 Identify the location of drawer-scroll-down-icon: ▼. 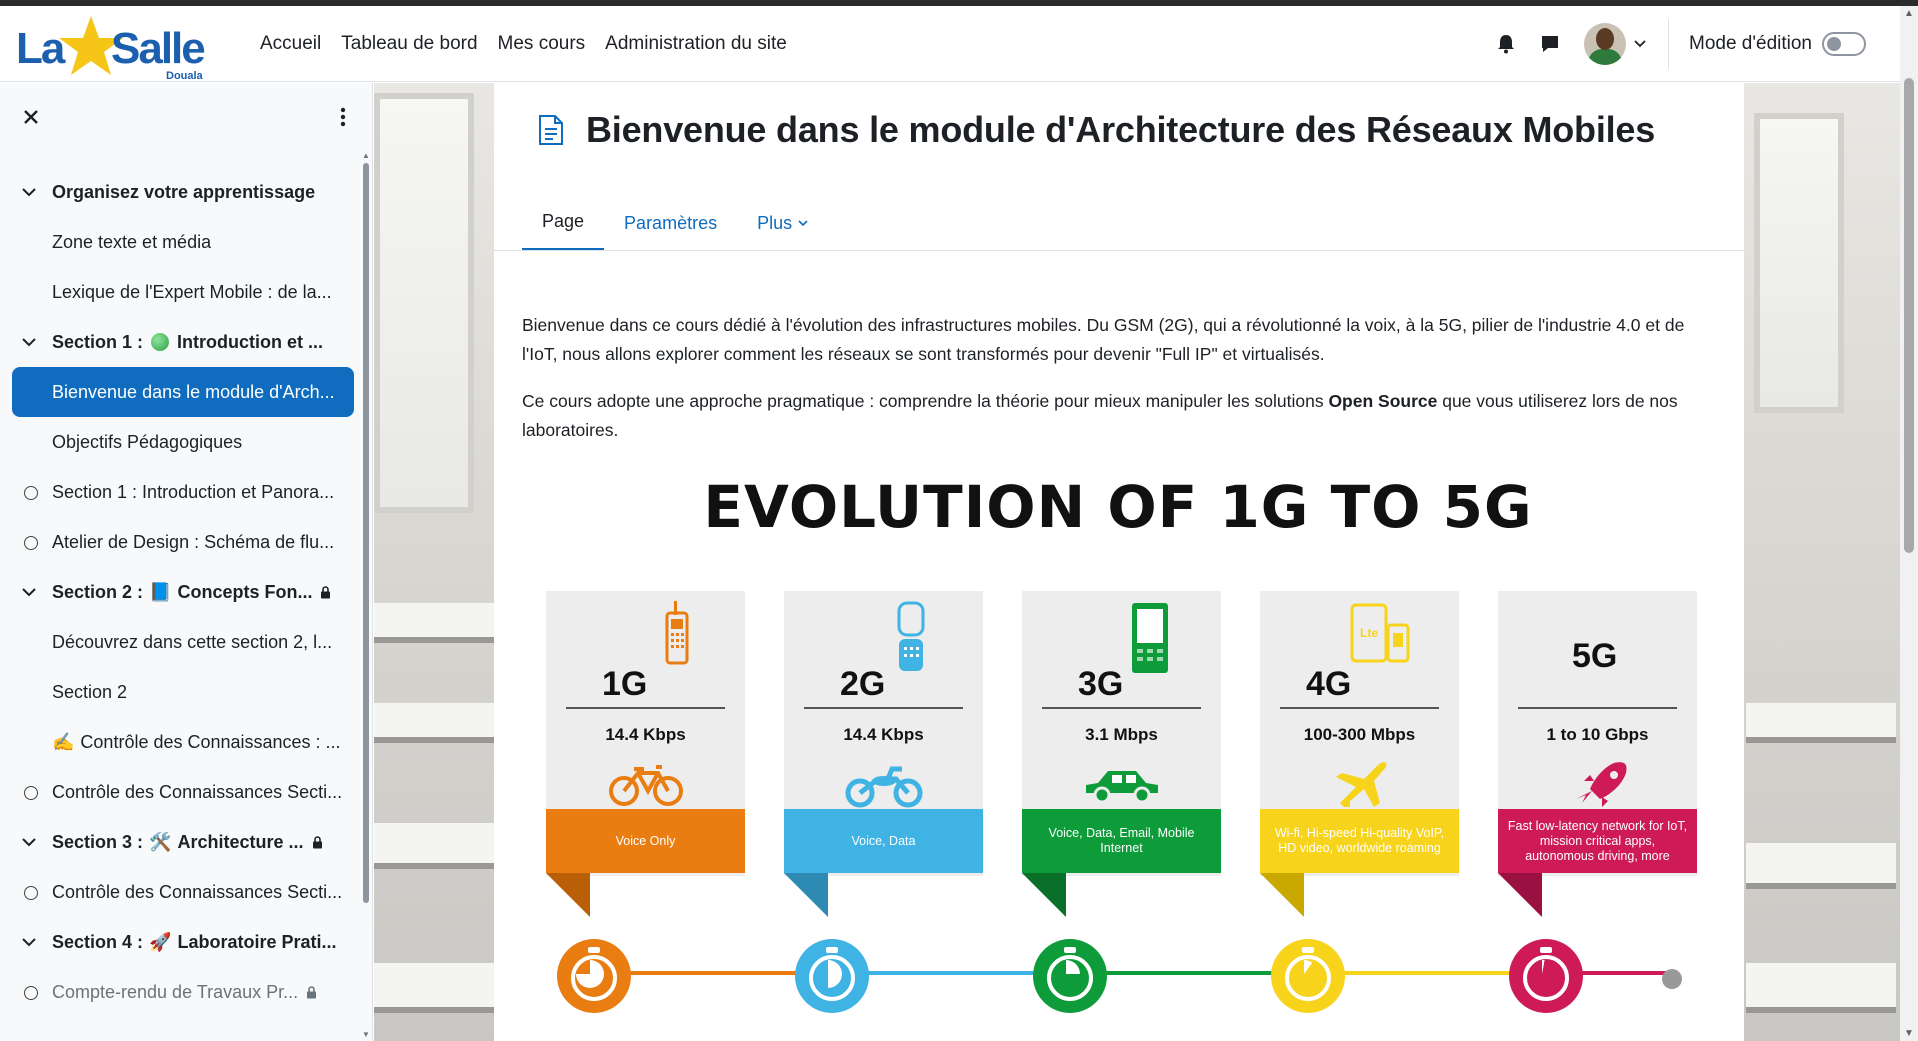
(366, 1034).